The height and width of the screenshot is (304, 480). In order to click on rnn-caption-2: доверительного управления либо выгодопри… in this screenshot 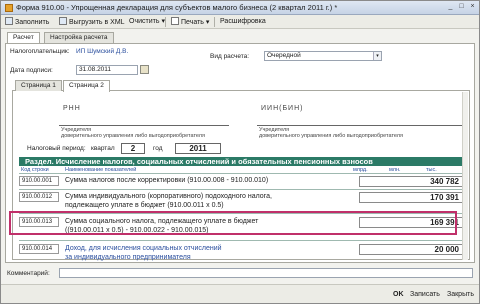, I will do `click(133, 136)`.